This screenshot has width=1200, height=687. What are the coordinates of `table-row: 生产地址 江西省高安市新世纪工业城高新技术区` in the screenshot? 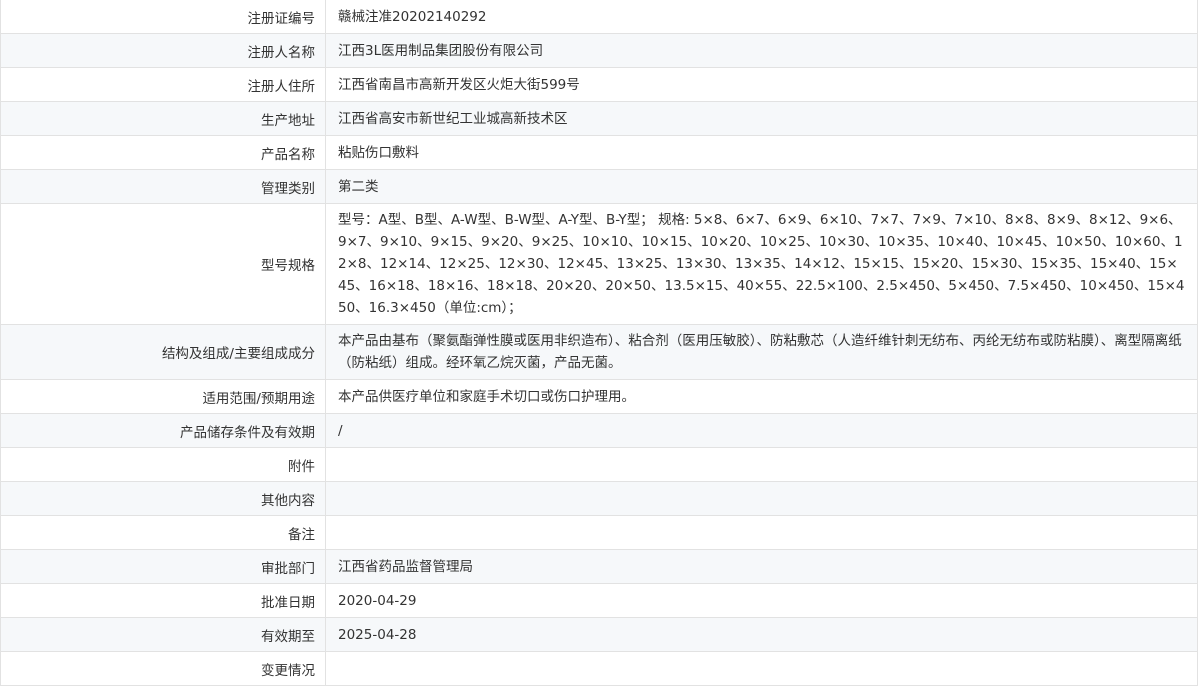 It's located at (599, 118).